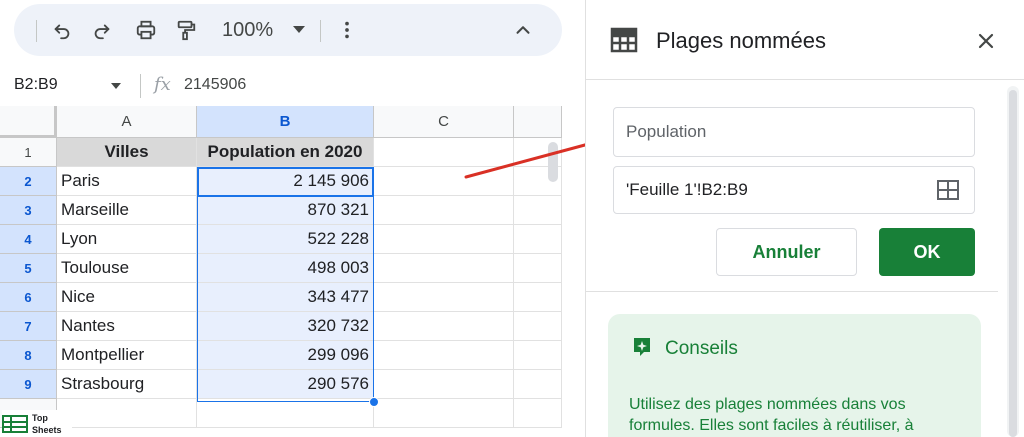 Image resolution: width=1024 pixels, height=437 pixels. Describe the element at coordinates (285, 384) in the screenshot. I see `cell-population: 290 576` at that location.